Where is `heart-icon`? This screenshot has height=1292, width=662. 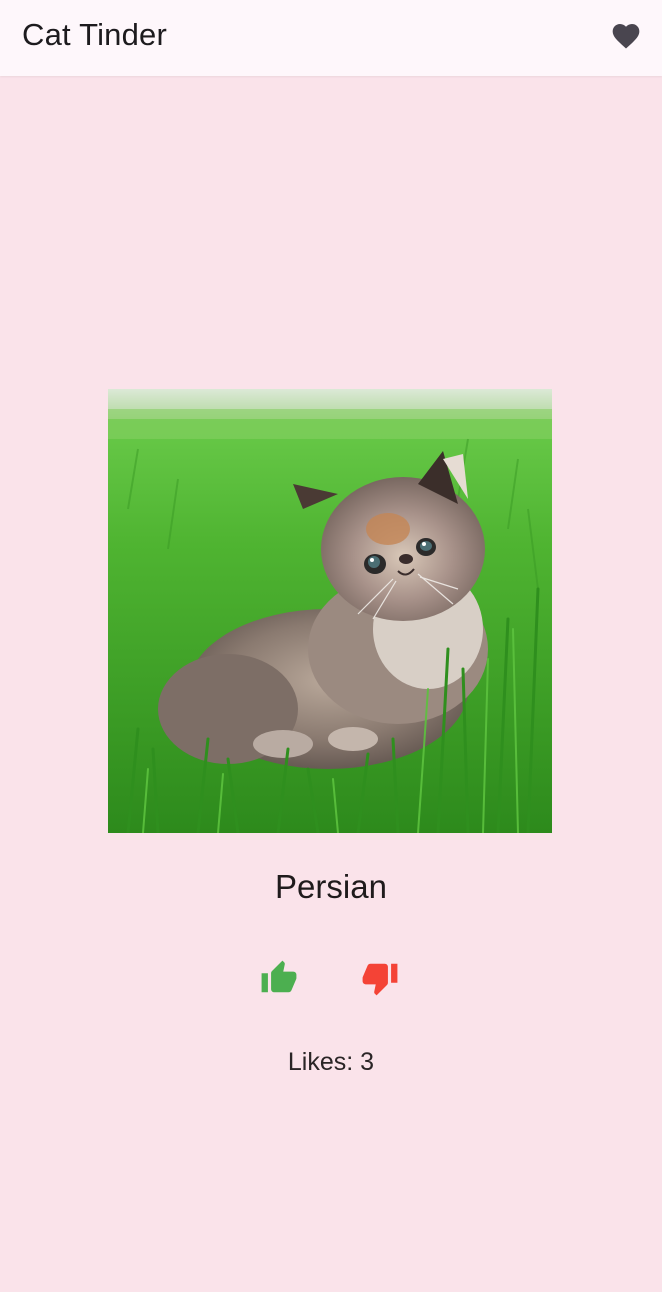 heart-icon is located at coordinates (626, 36).